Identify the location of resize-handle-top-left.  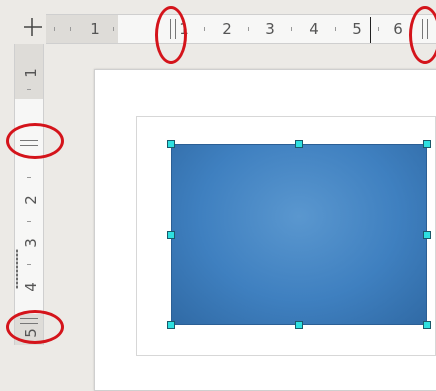
(171, 144).